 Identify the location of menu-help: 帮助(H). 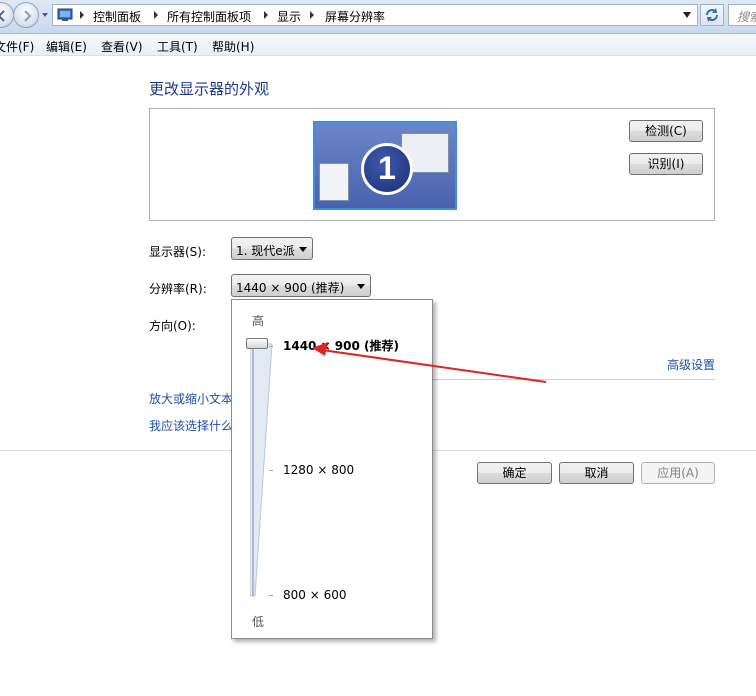
(233, 46).